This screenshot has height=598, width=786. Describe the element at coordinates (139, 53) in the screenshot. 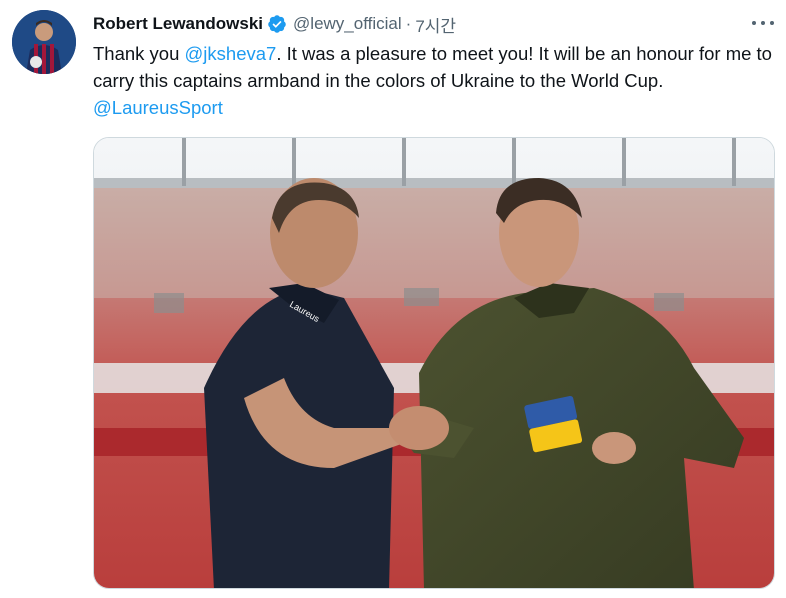

I see `tweet-text-part: Thank you` at that location.